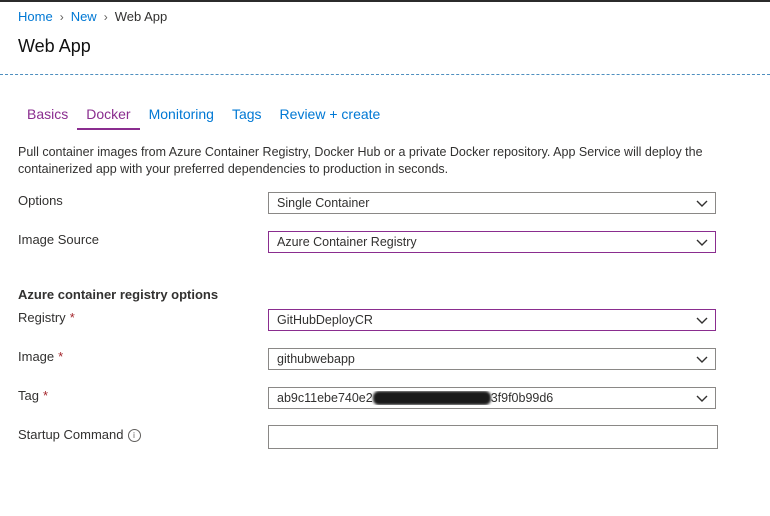 This screenshot has width=770, height=516. What do you see at coordinates (492, 242) in the screenshot?
I see `image-source-dropdown: Azure Container Registry` at bounding box center [492, 242].